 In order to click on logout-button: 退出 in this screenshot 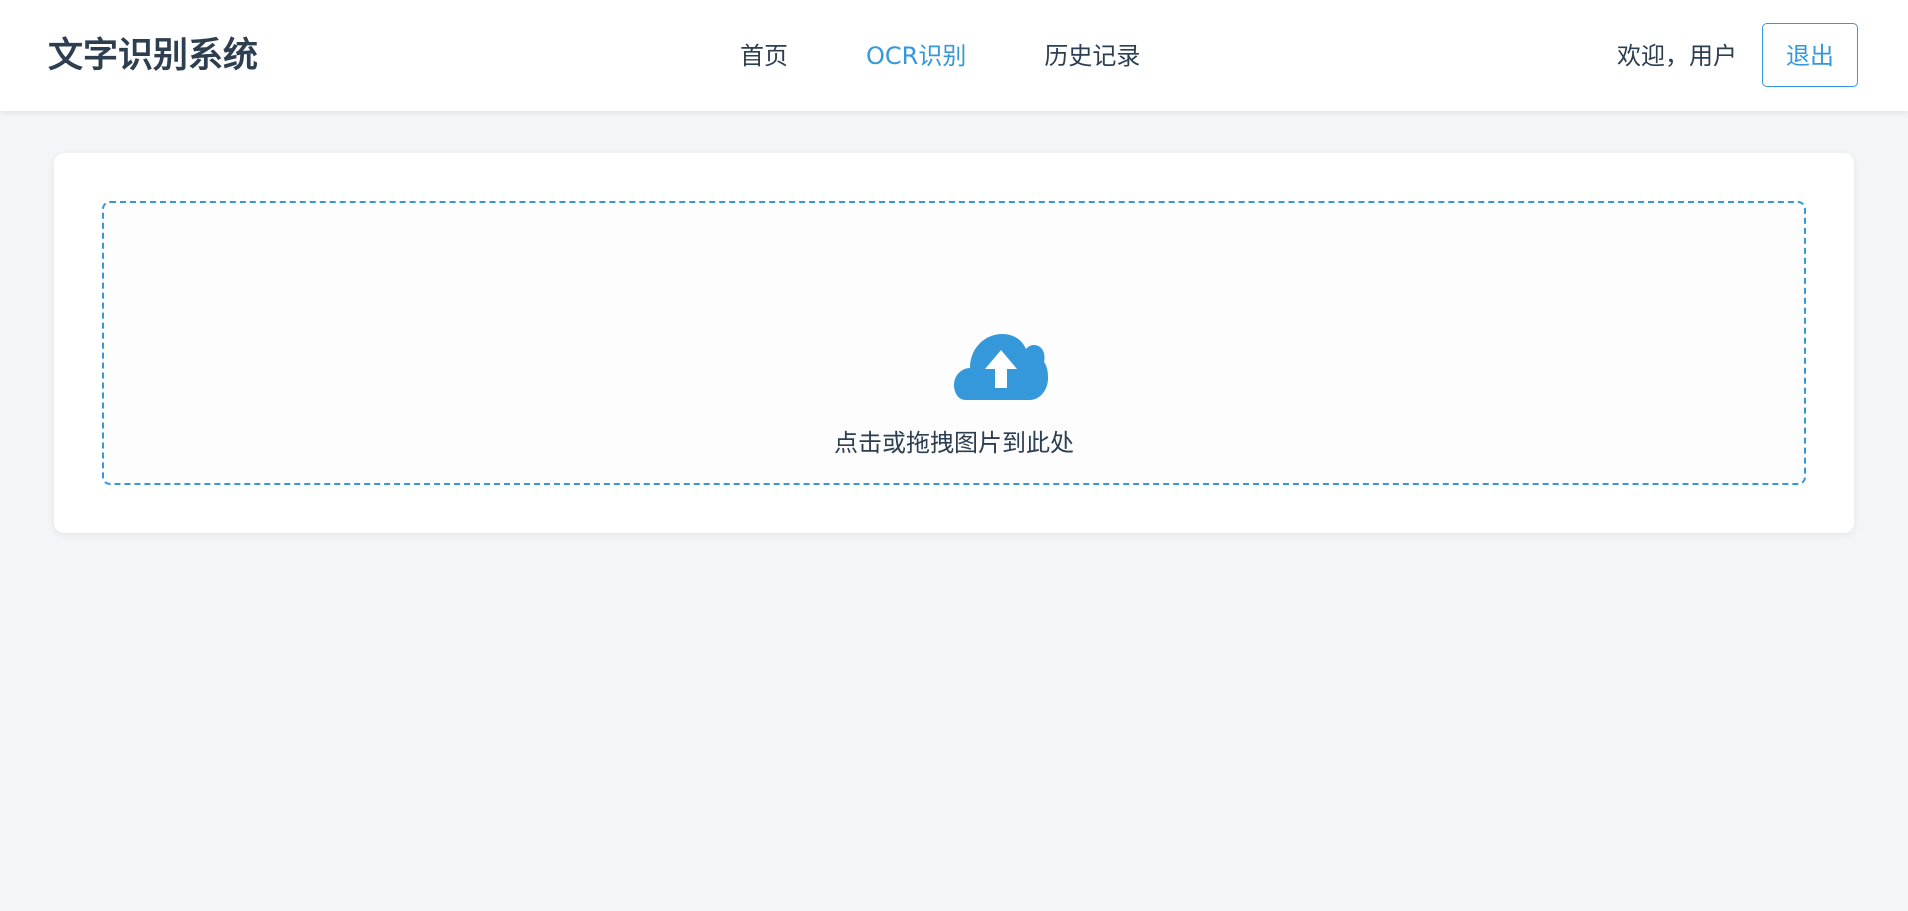, I will do `click(1810, 55)`.